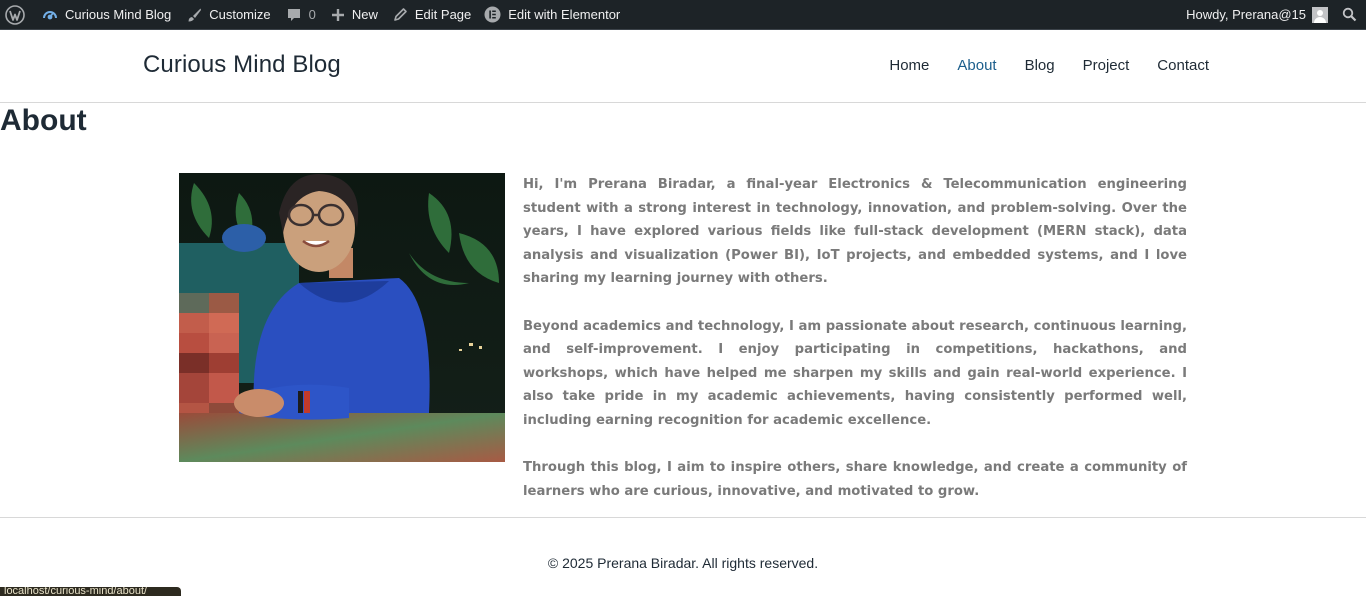 The height and width of the screenshot is (596, 1366). Describe the element at coordinates (976, 65) in the screenshot. I see `nav-item-about: About` at that location.